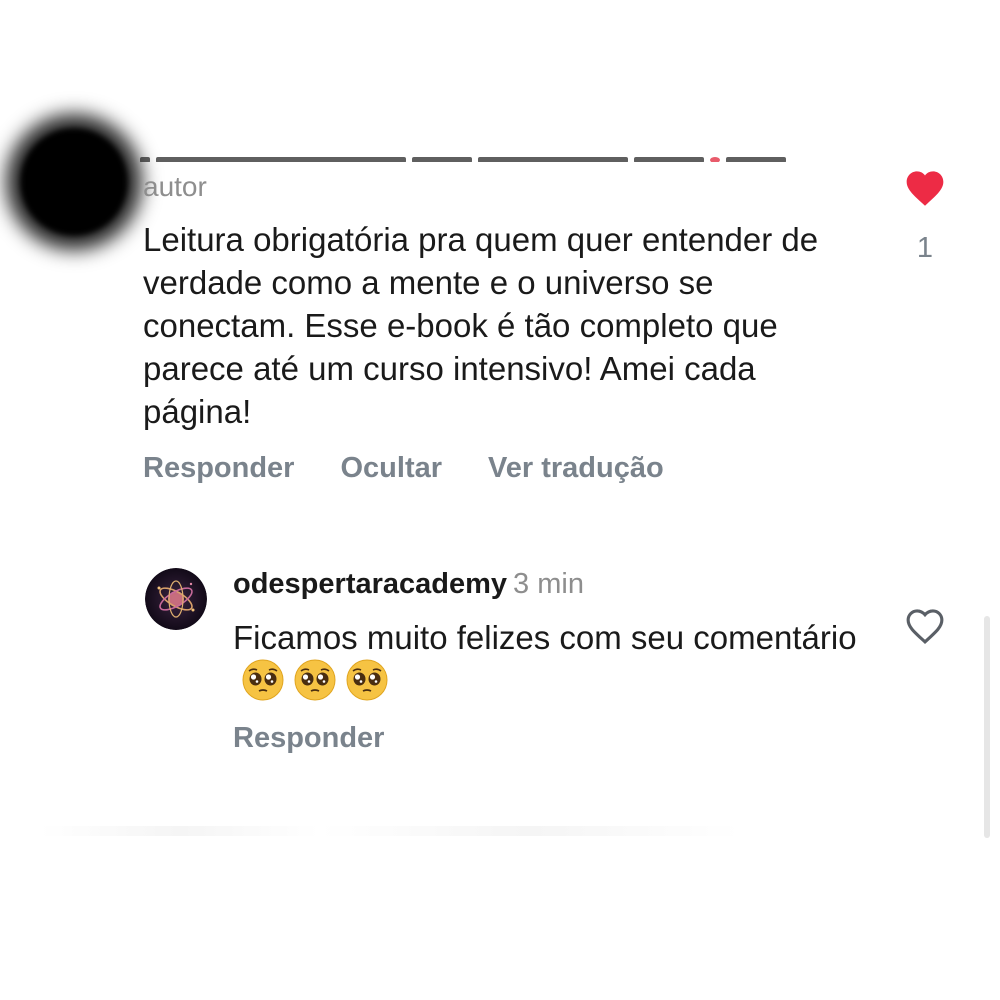 The height and width of the screenshot is (1000, 1000). I want to click on reply-username: odespertaracademy, so click(370, 584).